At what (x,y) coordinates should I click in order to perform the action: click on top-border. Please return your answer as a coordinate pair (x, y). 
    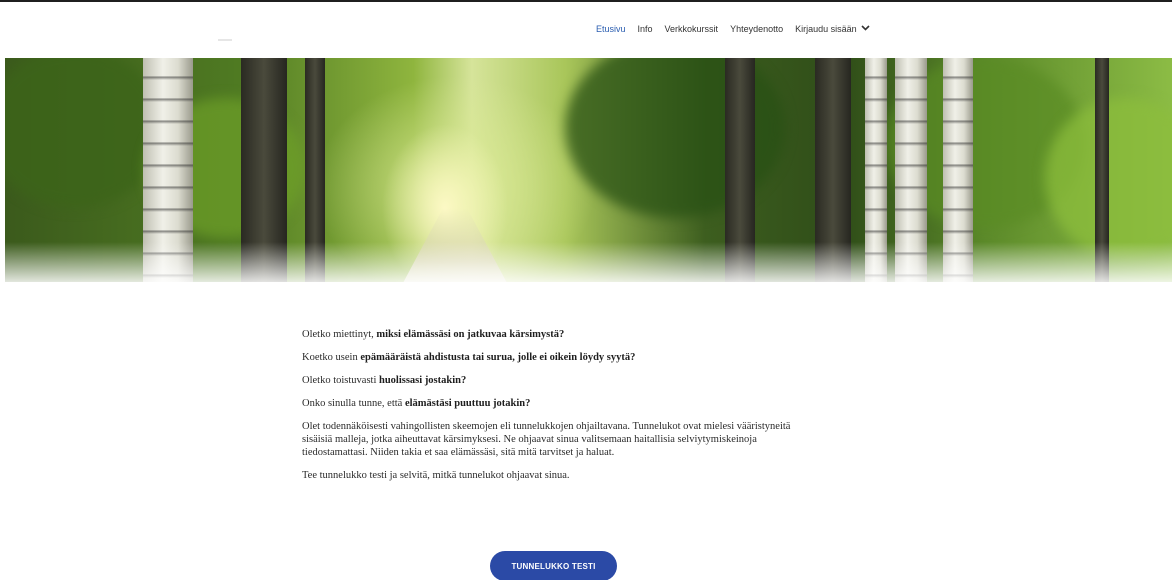
    Looking at the image, I should click on (586, 1).